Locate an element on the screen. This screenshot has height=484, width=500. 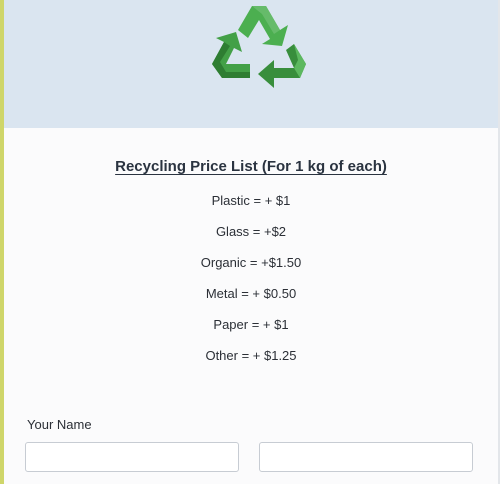
first-name-input is located at coordinates (132, 457).